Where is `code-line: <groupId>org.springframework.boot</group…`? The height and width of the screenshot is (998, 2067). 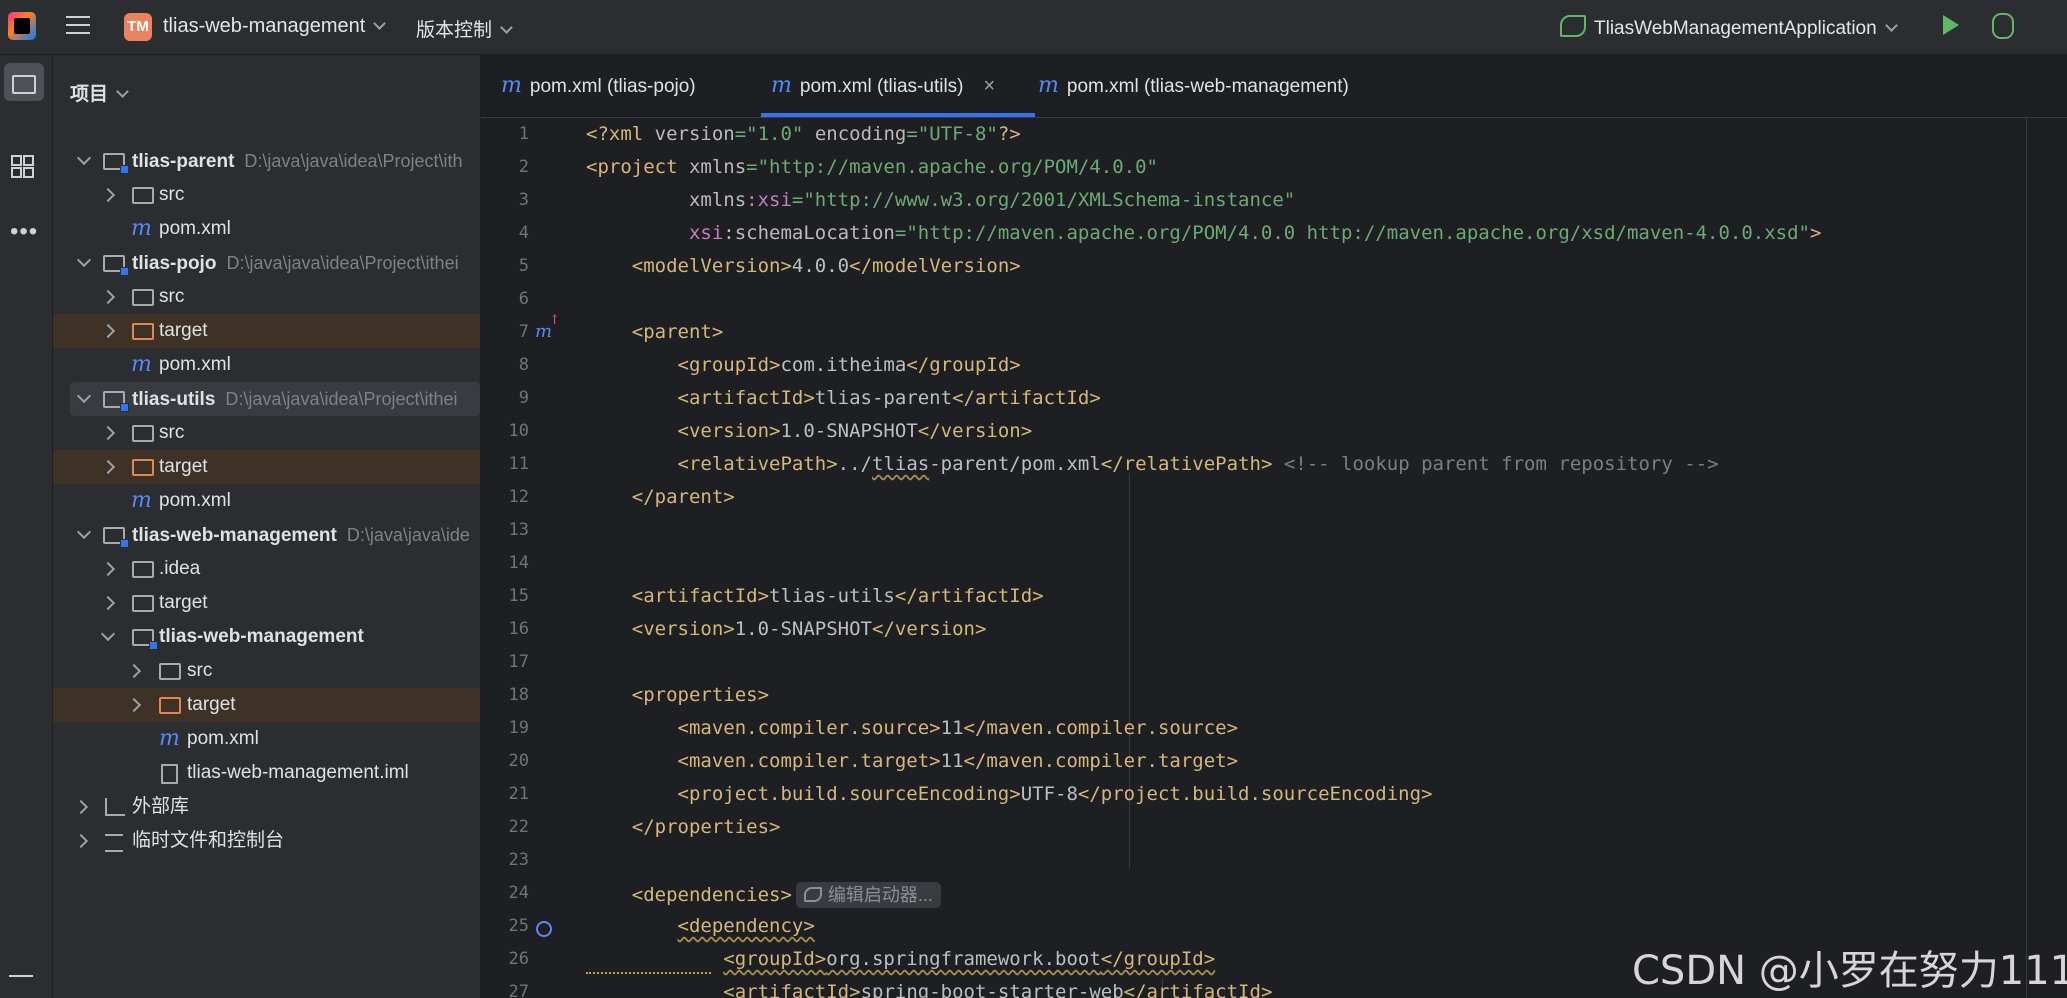
code-line: <groupId>org.springframework.boot</group… is located at coordinates (969, 959).